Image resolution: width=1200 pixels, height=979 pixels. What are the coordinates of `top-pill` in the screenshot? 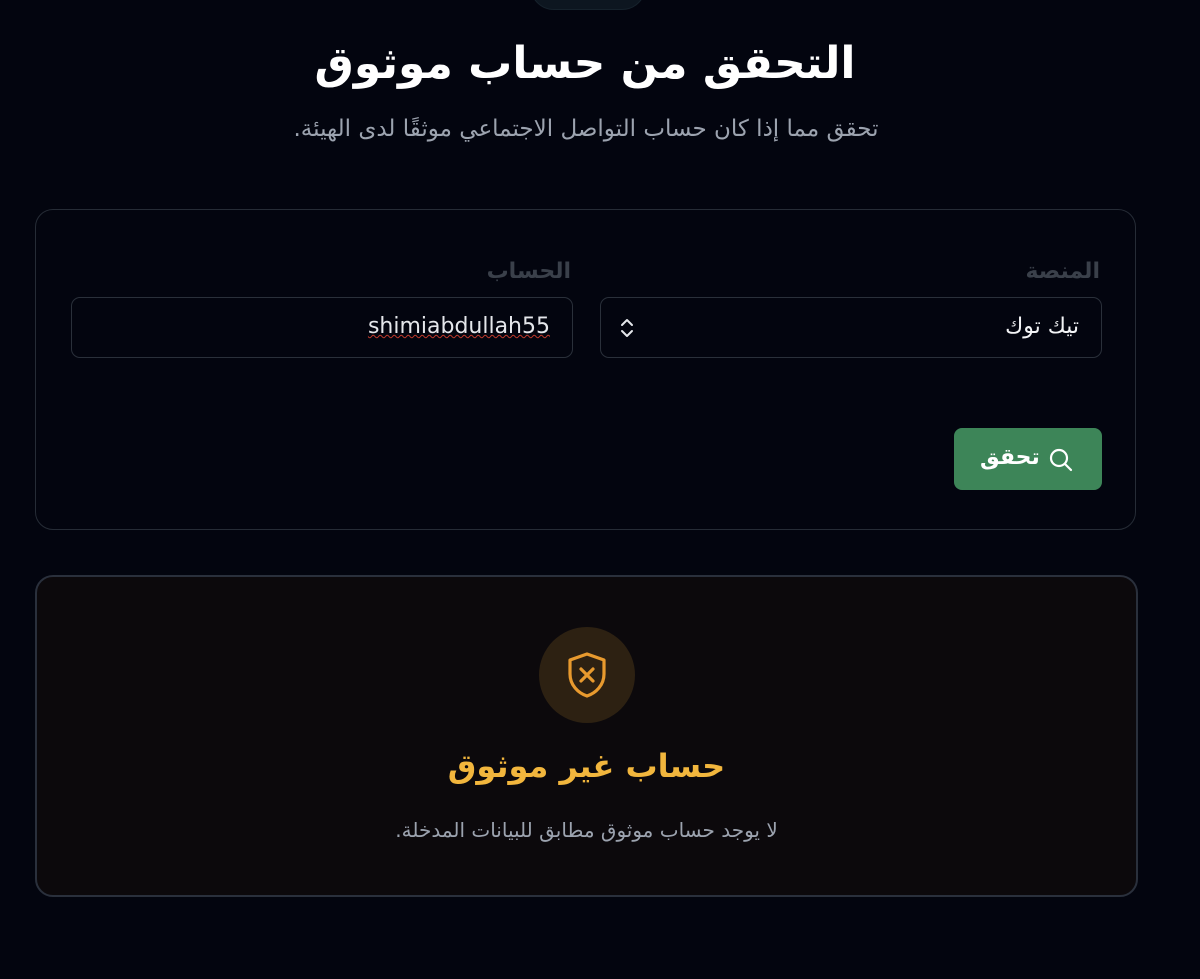 It's located at (588, 5).